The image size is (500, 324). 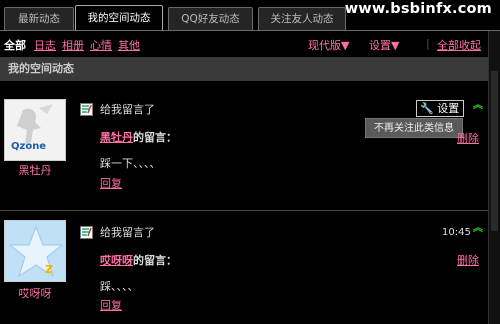 What do you see at coordinates (129, 45) in the screenshot?
I see `filter-other: 其他` at bounding box center [129, 45].